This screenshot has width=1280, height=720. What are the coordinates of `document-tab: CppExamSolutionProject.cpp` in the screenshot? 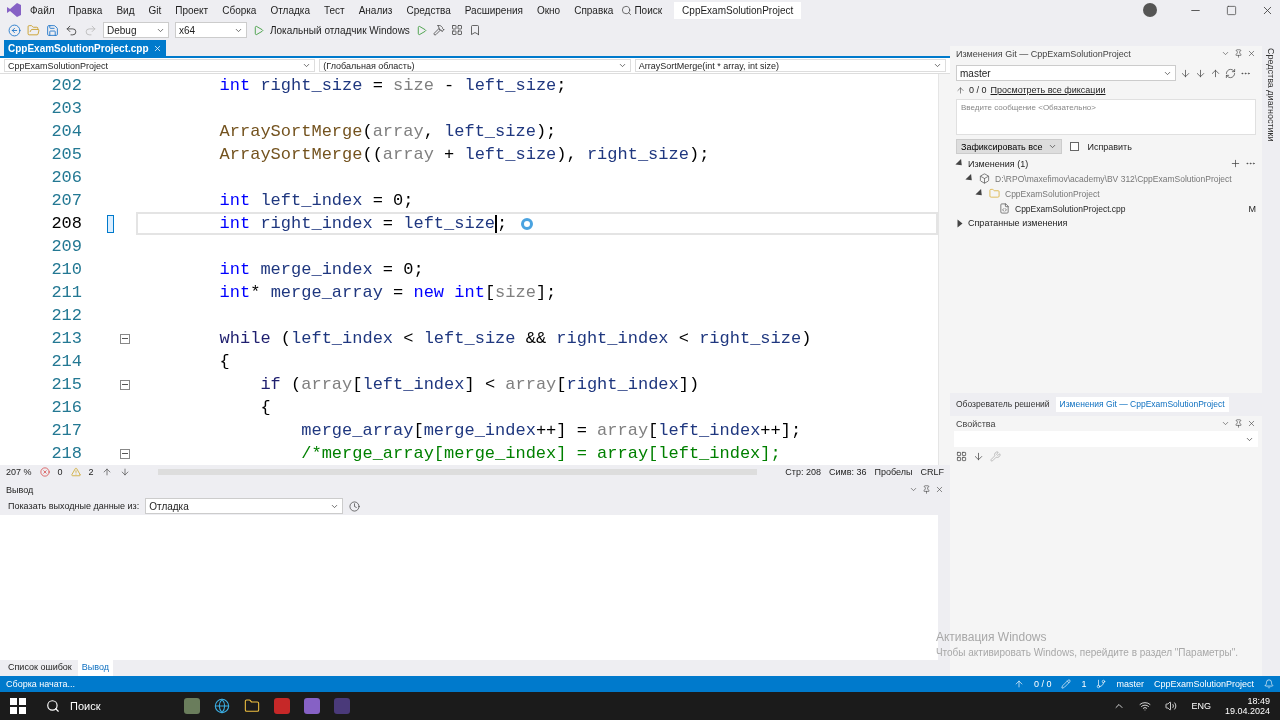 It's located at (85, 48).